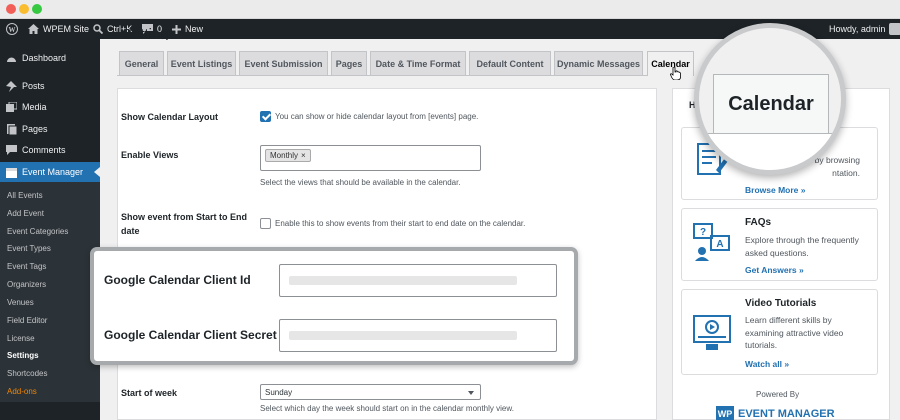 The height and width of the screenshot is (420, 900). Describe the element at coordinates (97, 172) in the screenshot. I see `active-menu-arrow` at that location.